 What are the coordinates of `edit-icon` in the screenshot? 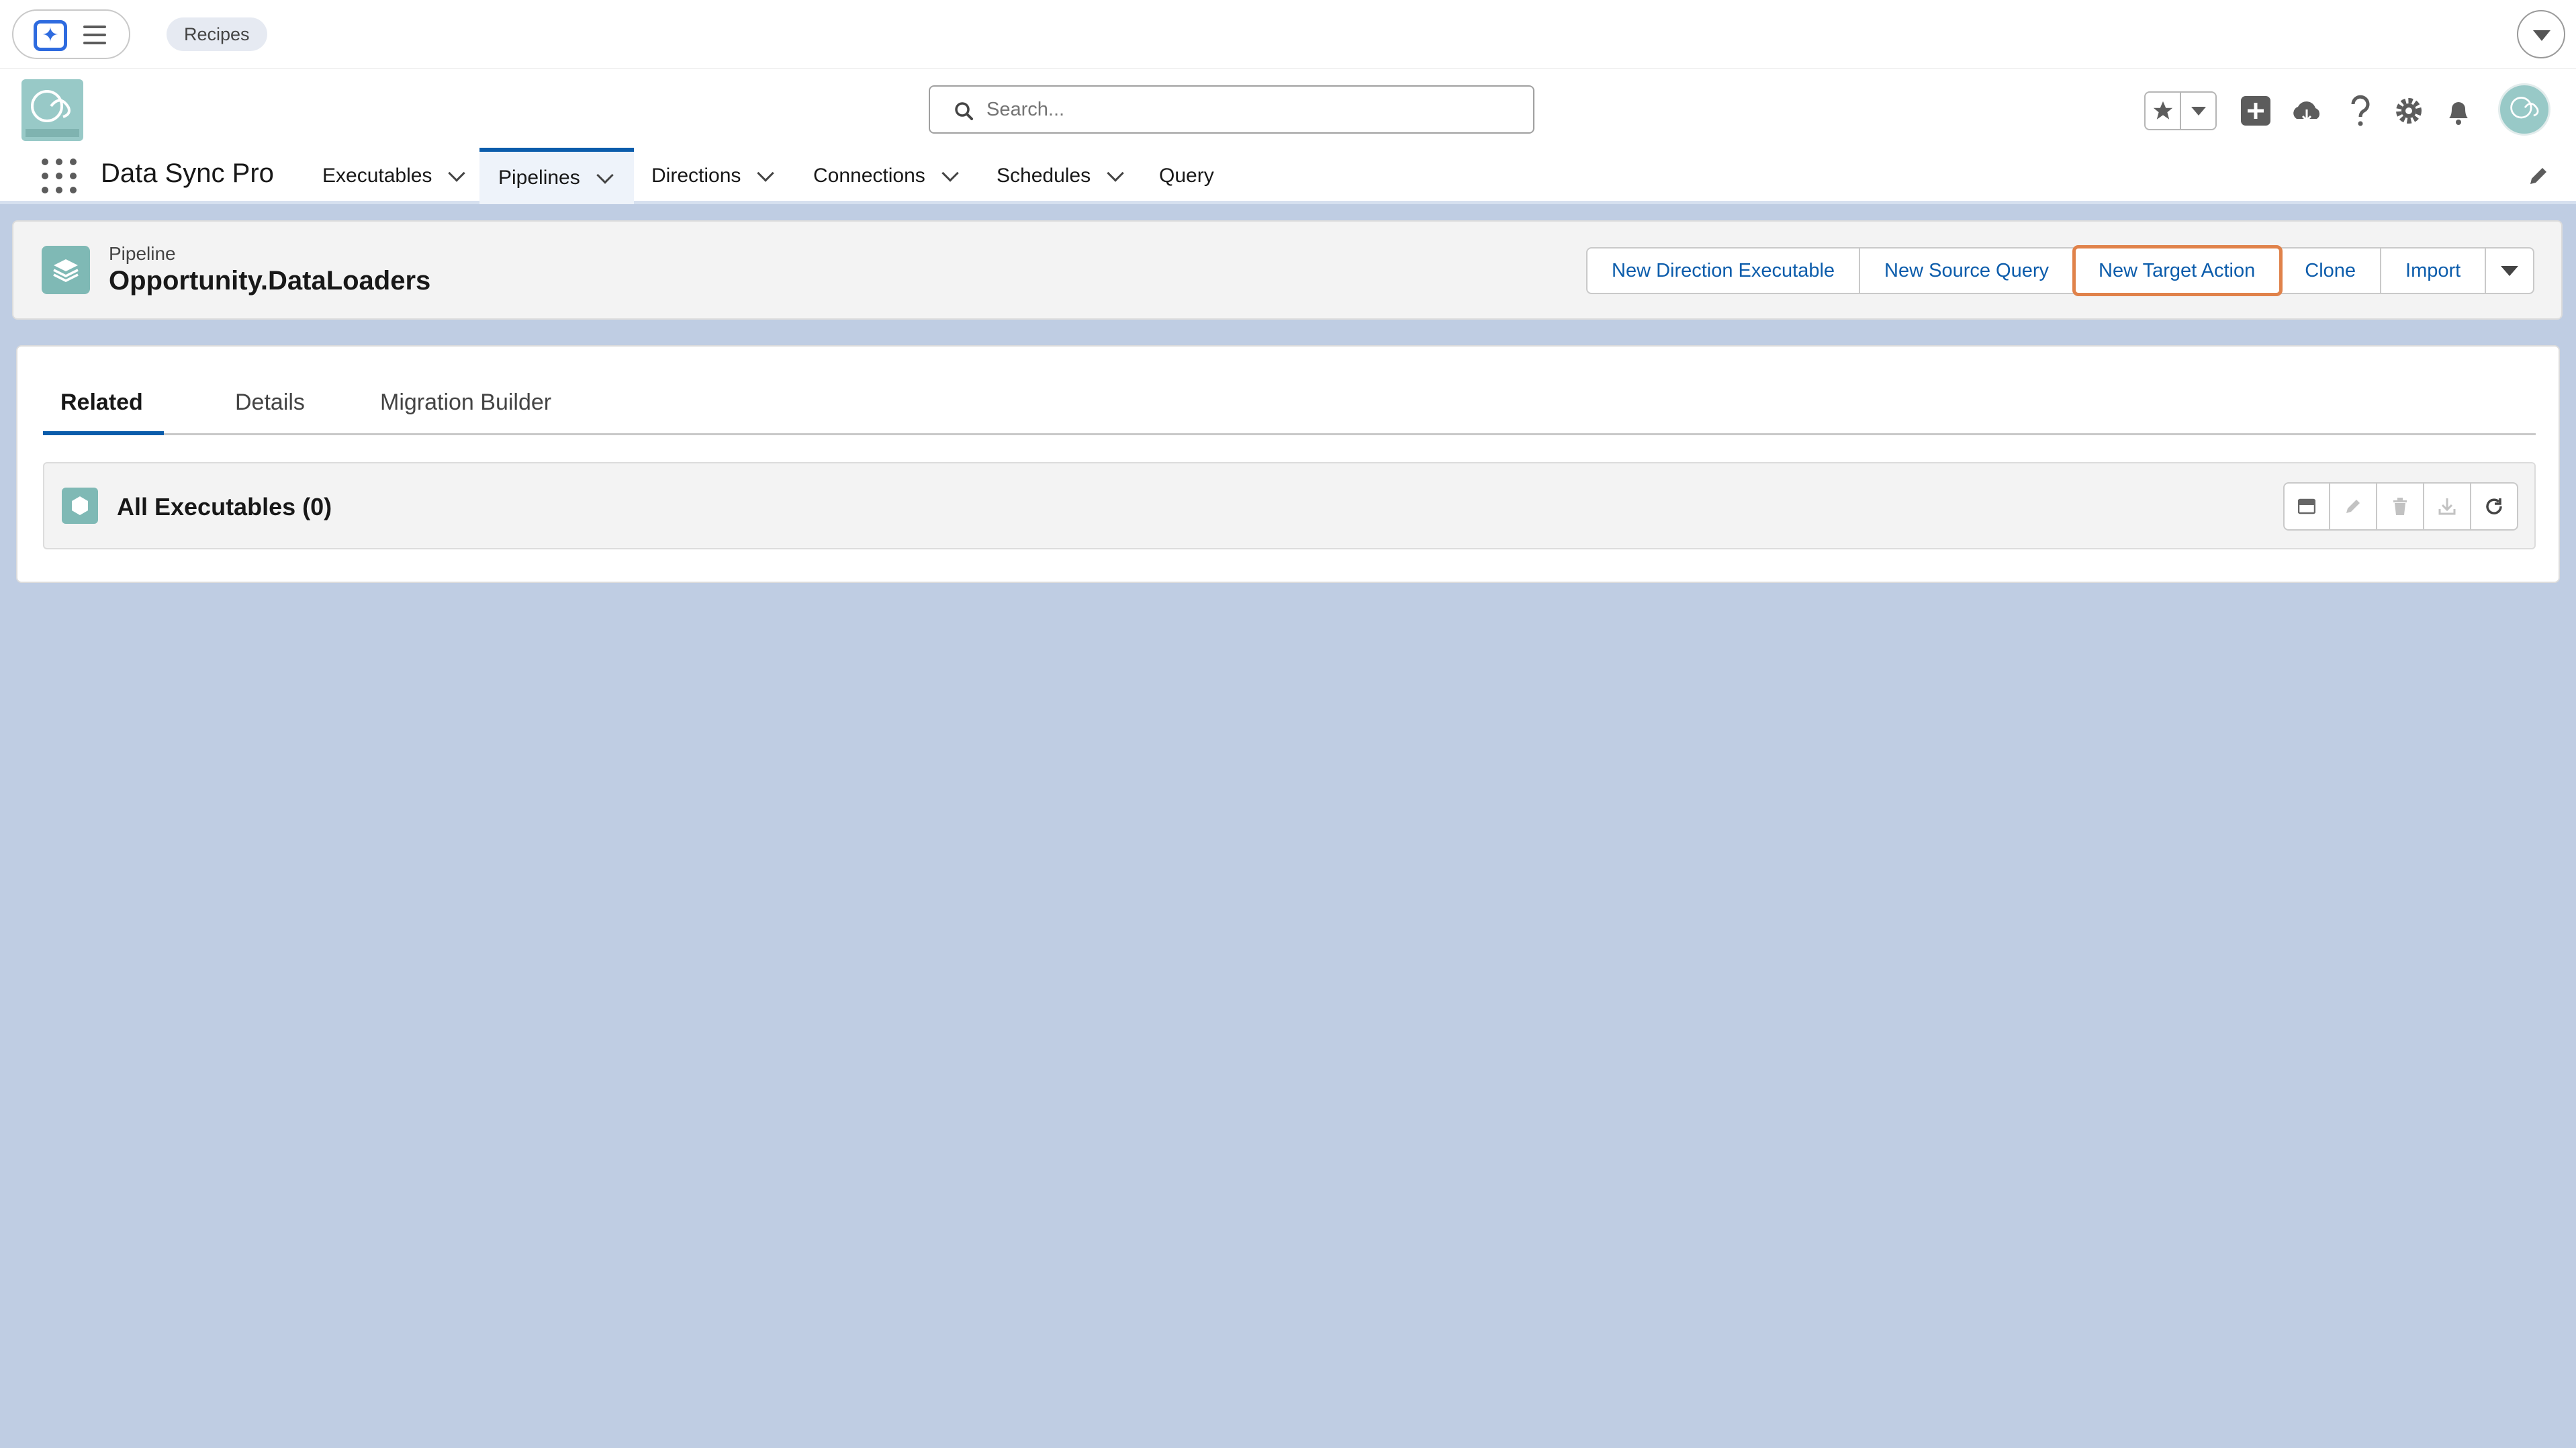 It's located at (2353, 507).